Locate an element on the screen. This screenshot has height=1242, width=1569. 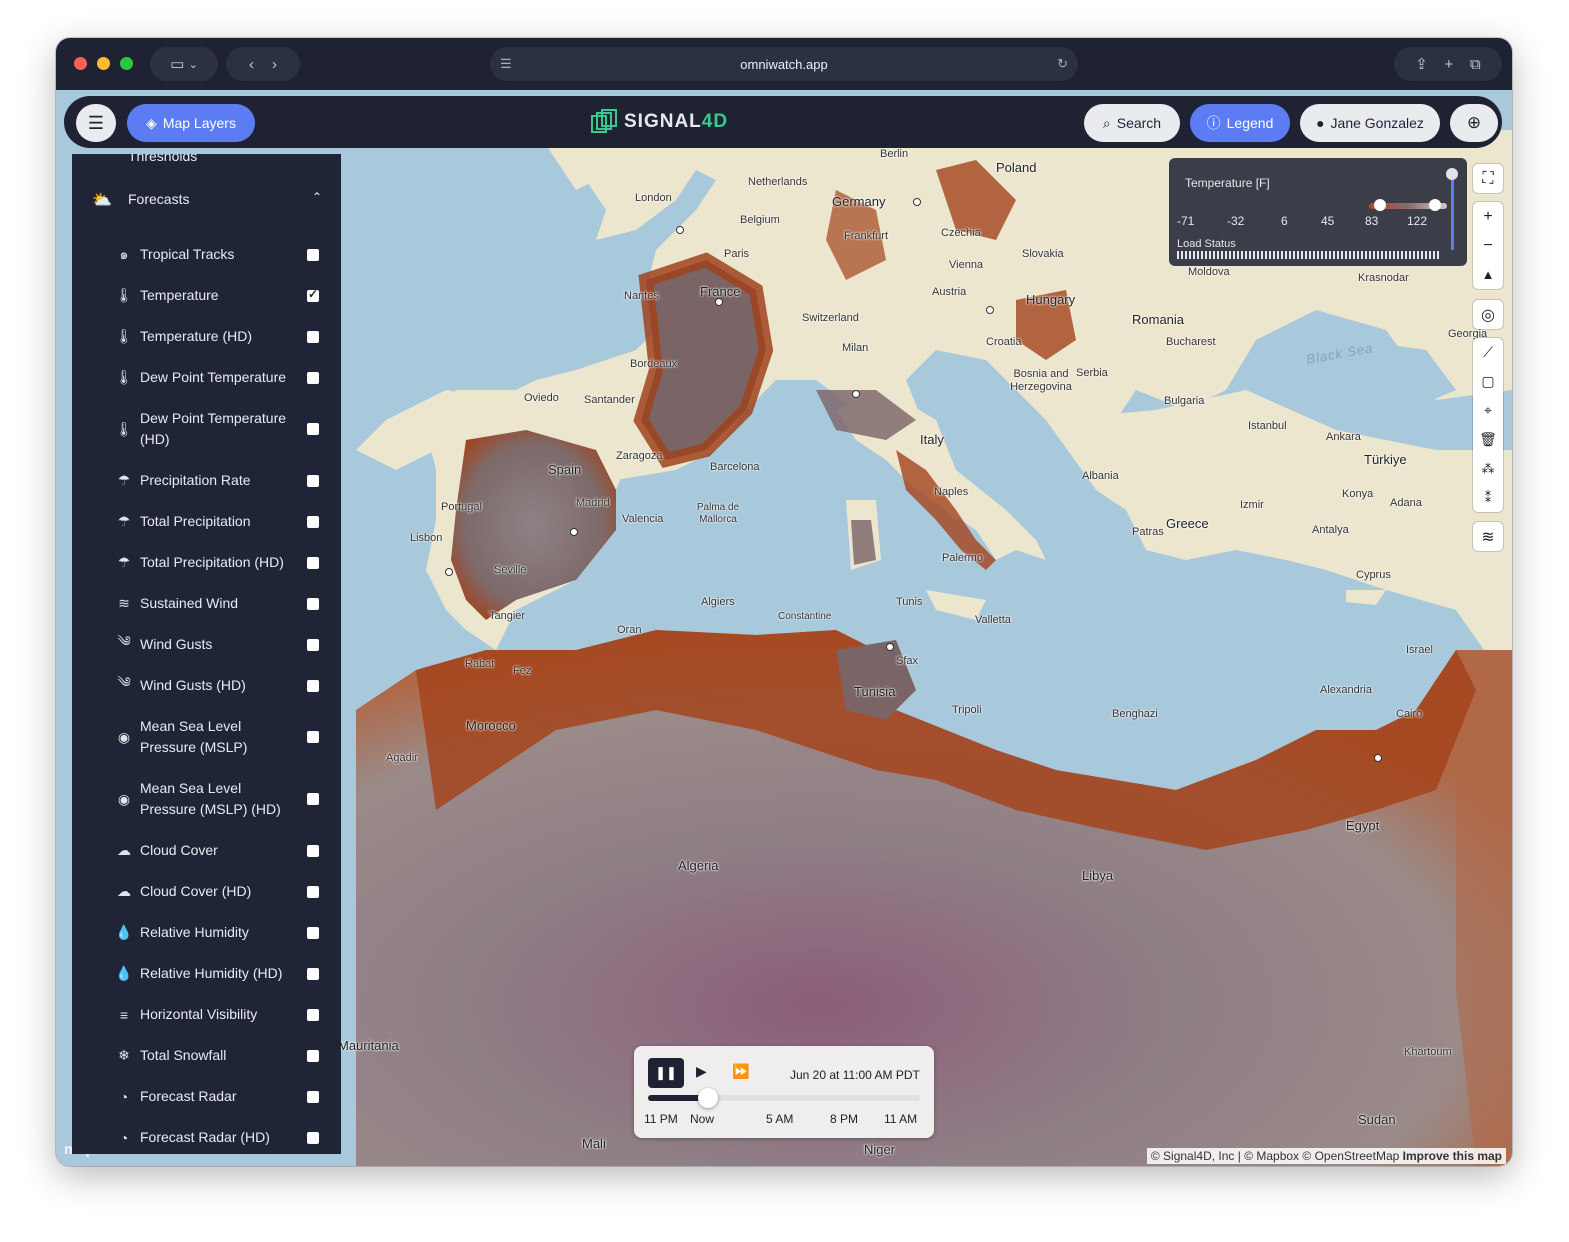
rain-cloud-icon: ☂ is located at coordinates (124, 521).